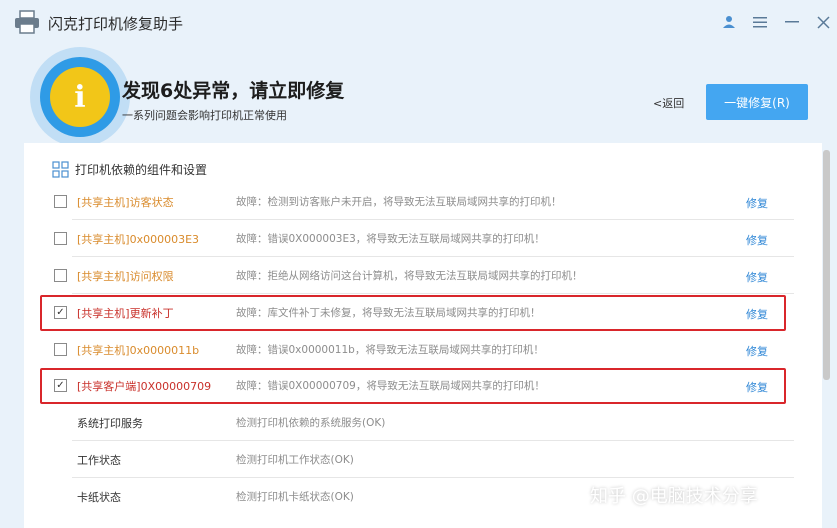  I want to click on panel-heading-label: 打印机依赖的组件和设置, so click(141, 170).